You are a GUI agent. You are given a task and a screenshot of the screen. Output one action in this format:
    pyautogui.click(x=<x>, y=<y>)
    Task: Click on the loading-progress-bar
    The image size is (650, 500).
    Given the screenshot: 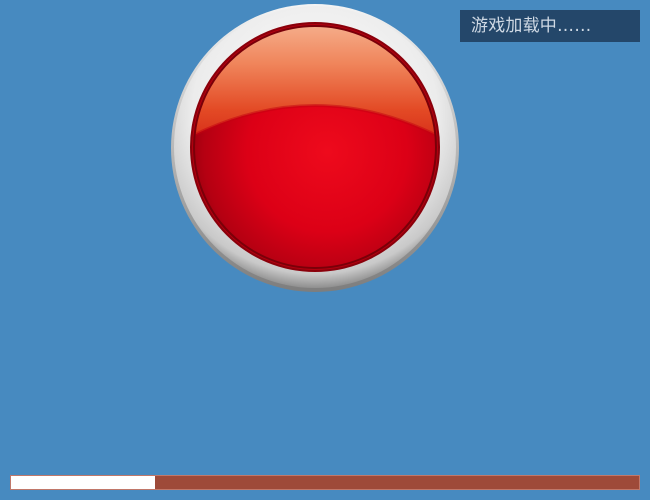 What is the action you would take?
    pyautogui.click(x=325, y=482)
    